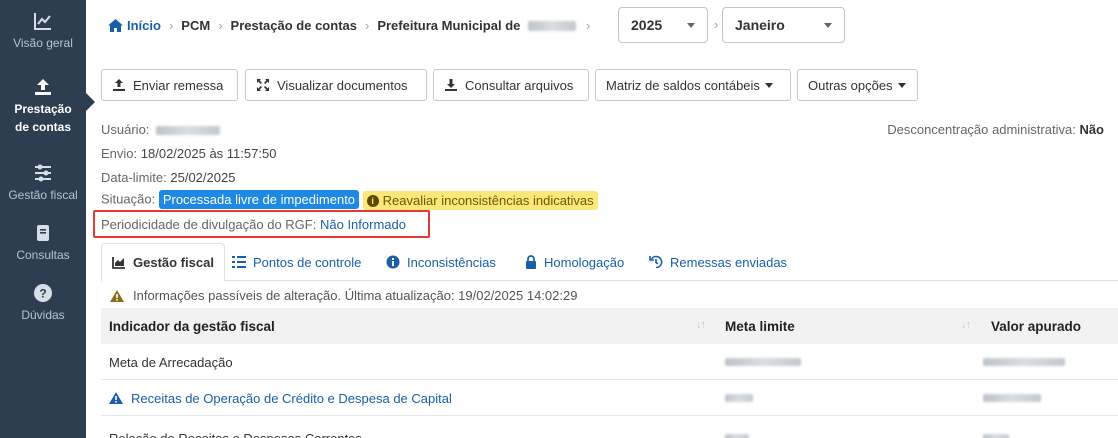 This screenshot has height=438, width=1118. What do you see at coordinates (263, 85) in the screenshot?
I see `expand-icon` at bounding box center [263, 85].